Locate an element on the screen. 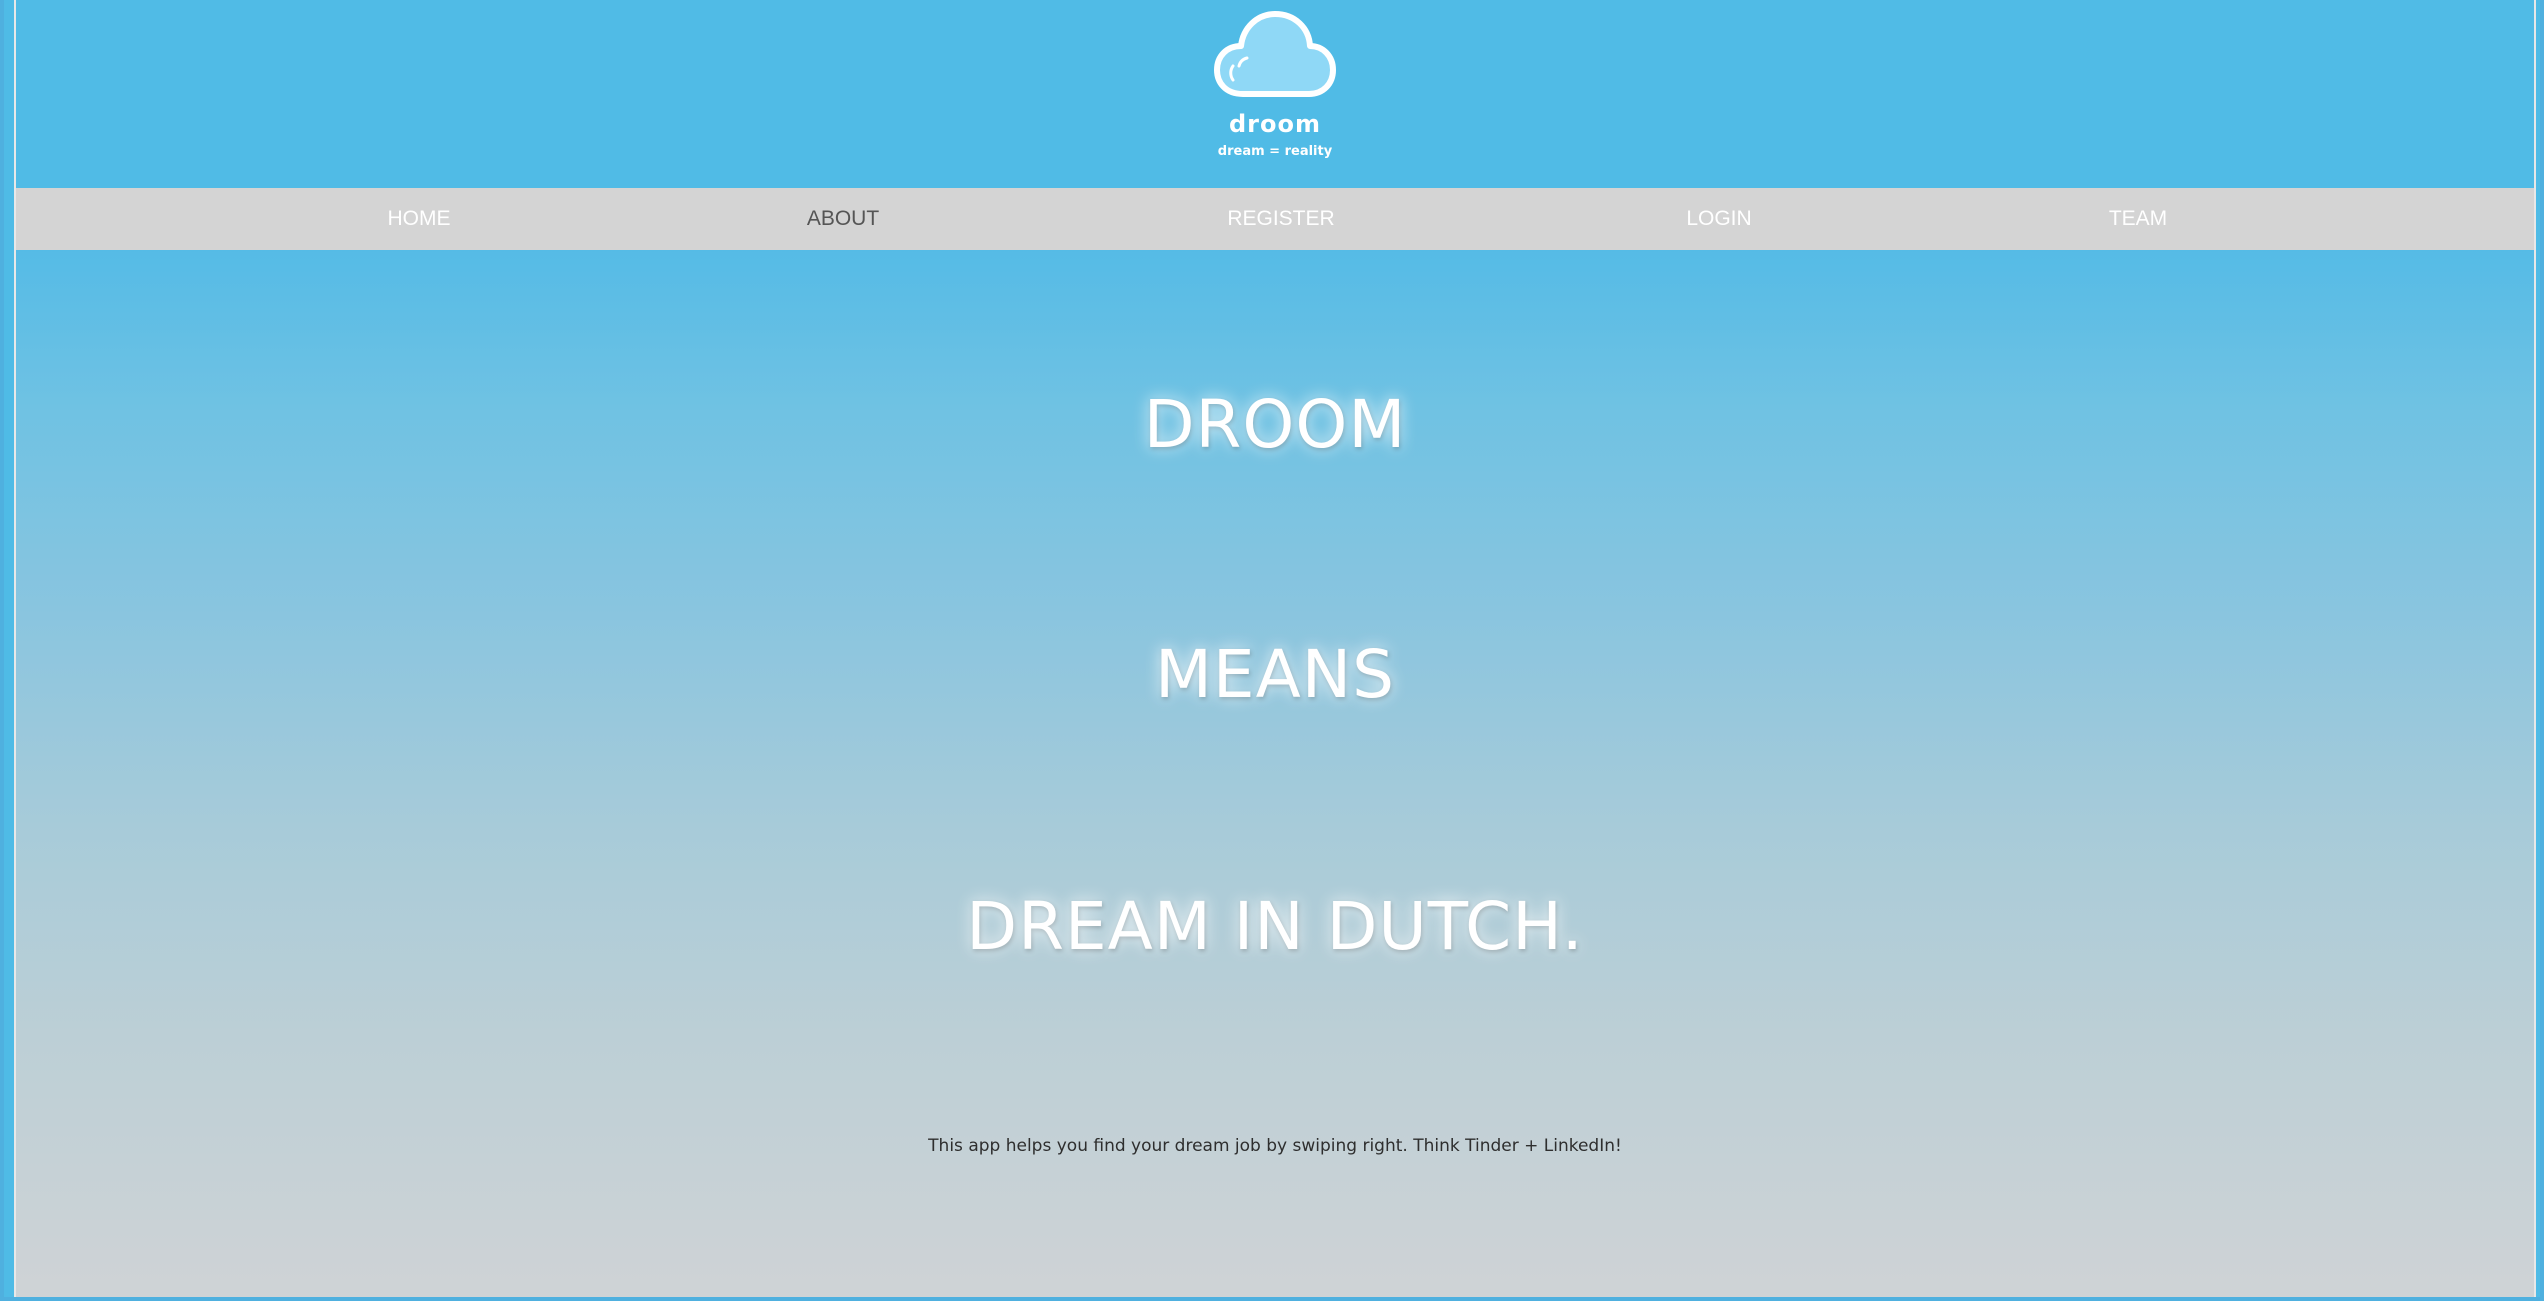  site-header: droom dream = reality is located at coordinates (1275, 94).